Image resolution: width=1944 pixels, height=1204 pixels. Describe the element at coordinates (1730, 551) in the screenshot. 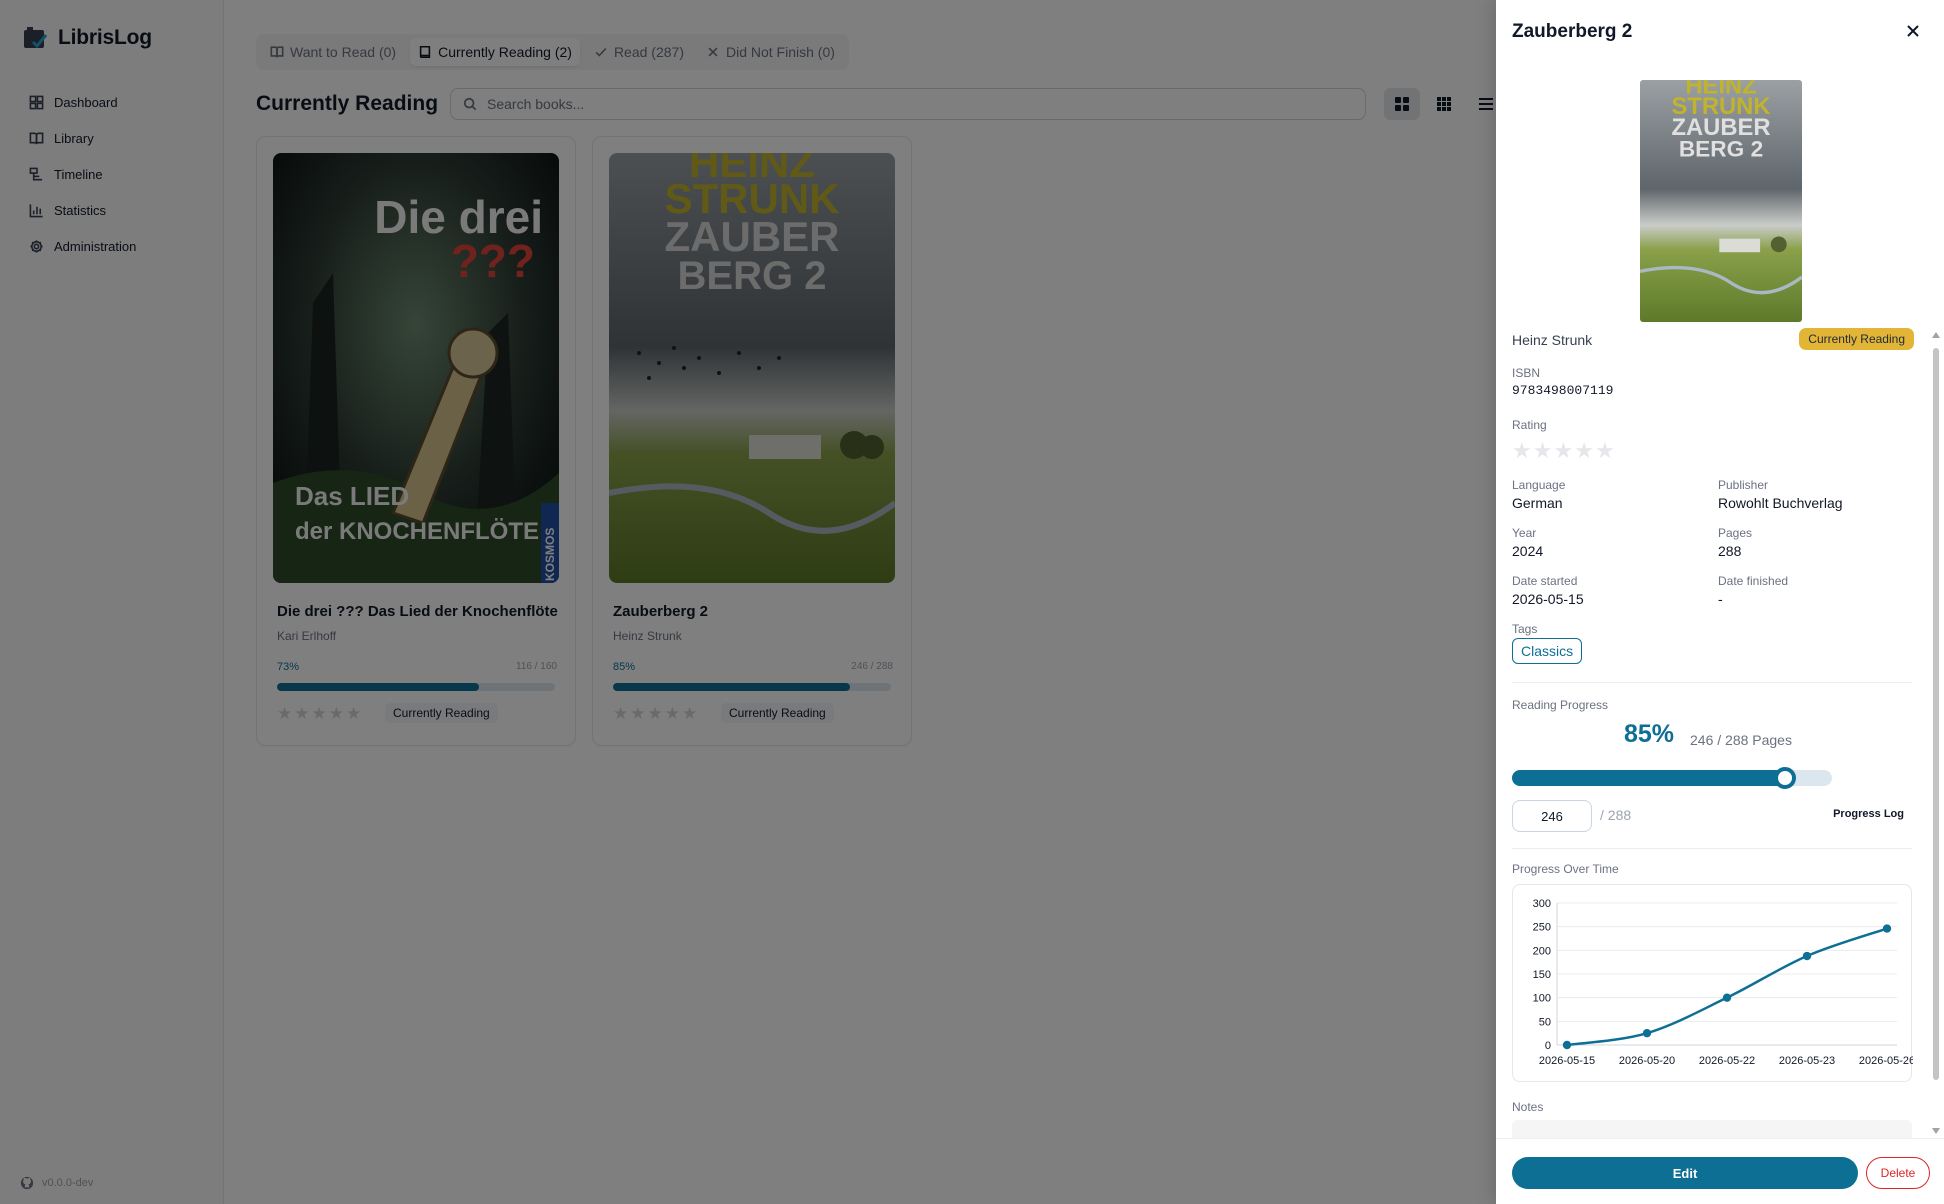

I see `pages-value: 288` at that location.